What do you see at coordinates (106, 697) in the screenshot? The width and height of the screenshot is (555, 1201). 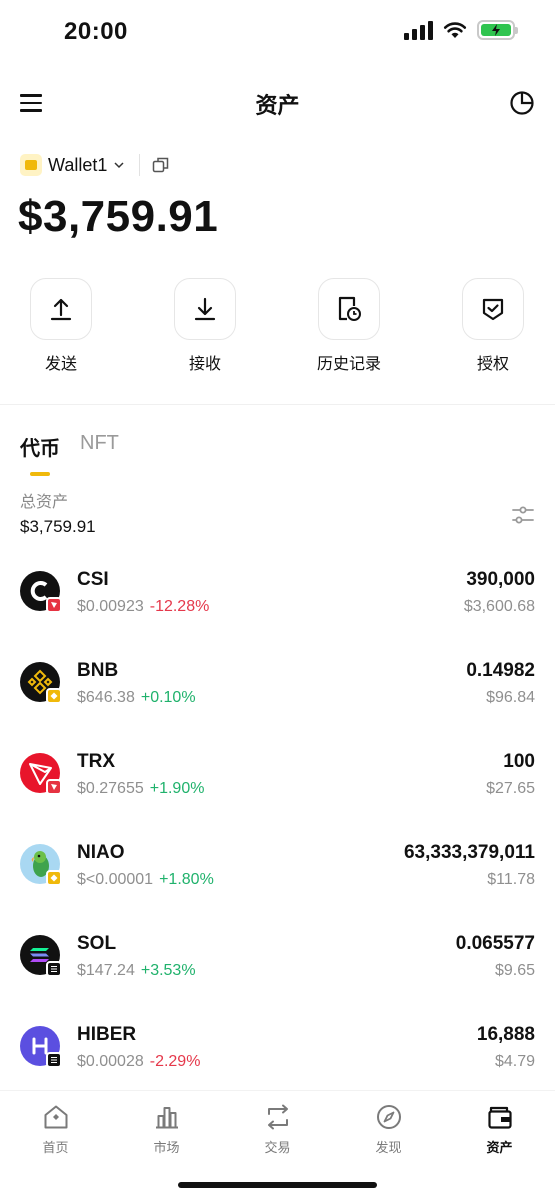 I see `token-price-value: $646.38` at bounding box center [106, 697].